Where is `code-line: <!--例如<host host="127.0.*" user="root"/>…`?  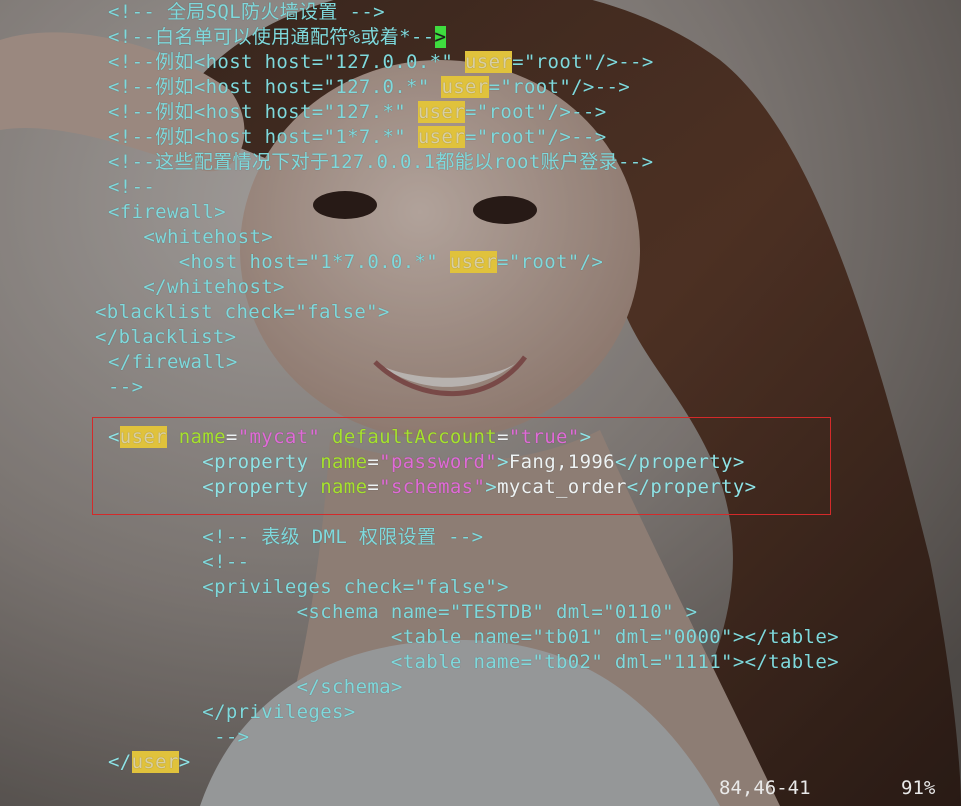
code-line: <!--例如<host host="127.0.*" user="root"/>… is located at coordinates (369, 87).